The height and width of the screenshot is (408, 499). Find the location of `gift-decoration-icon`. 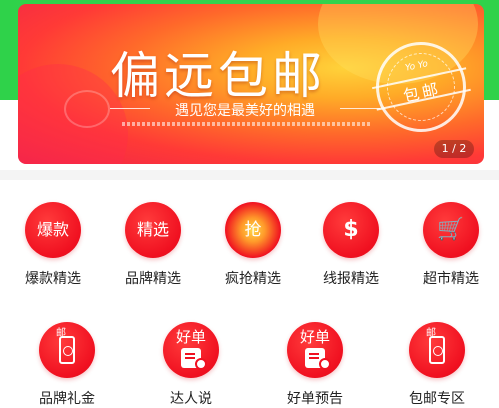

gift-decoration-icon is located at coordinates (87, 109).